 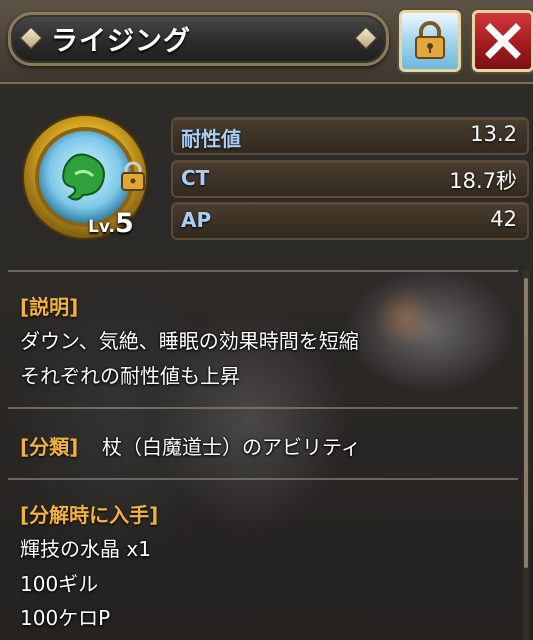 I want to click on header-bar: ライジング, so click(x=266, y=42).